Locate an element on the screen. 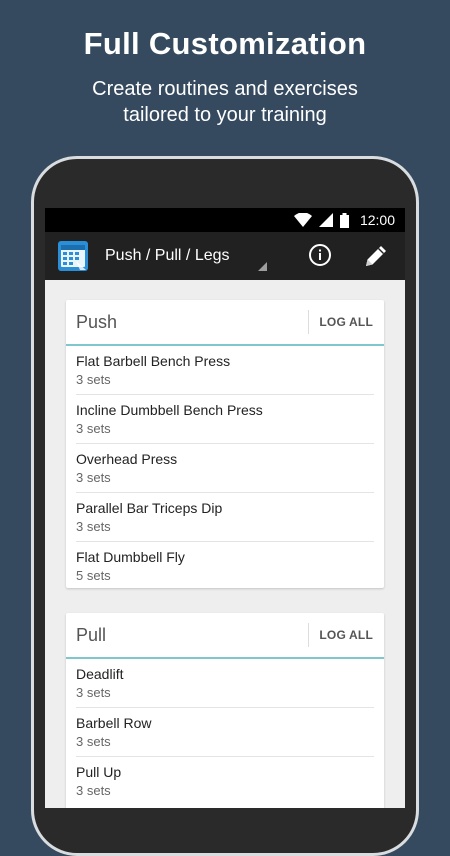 This screenshot has width=450, height=856. exercise-item: Barbell Row 3 sets is located at coordinates (225, 732).